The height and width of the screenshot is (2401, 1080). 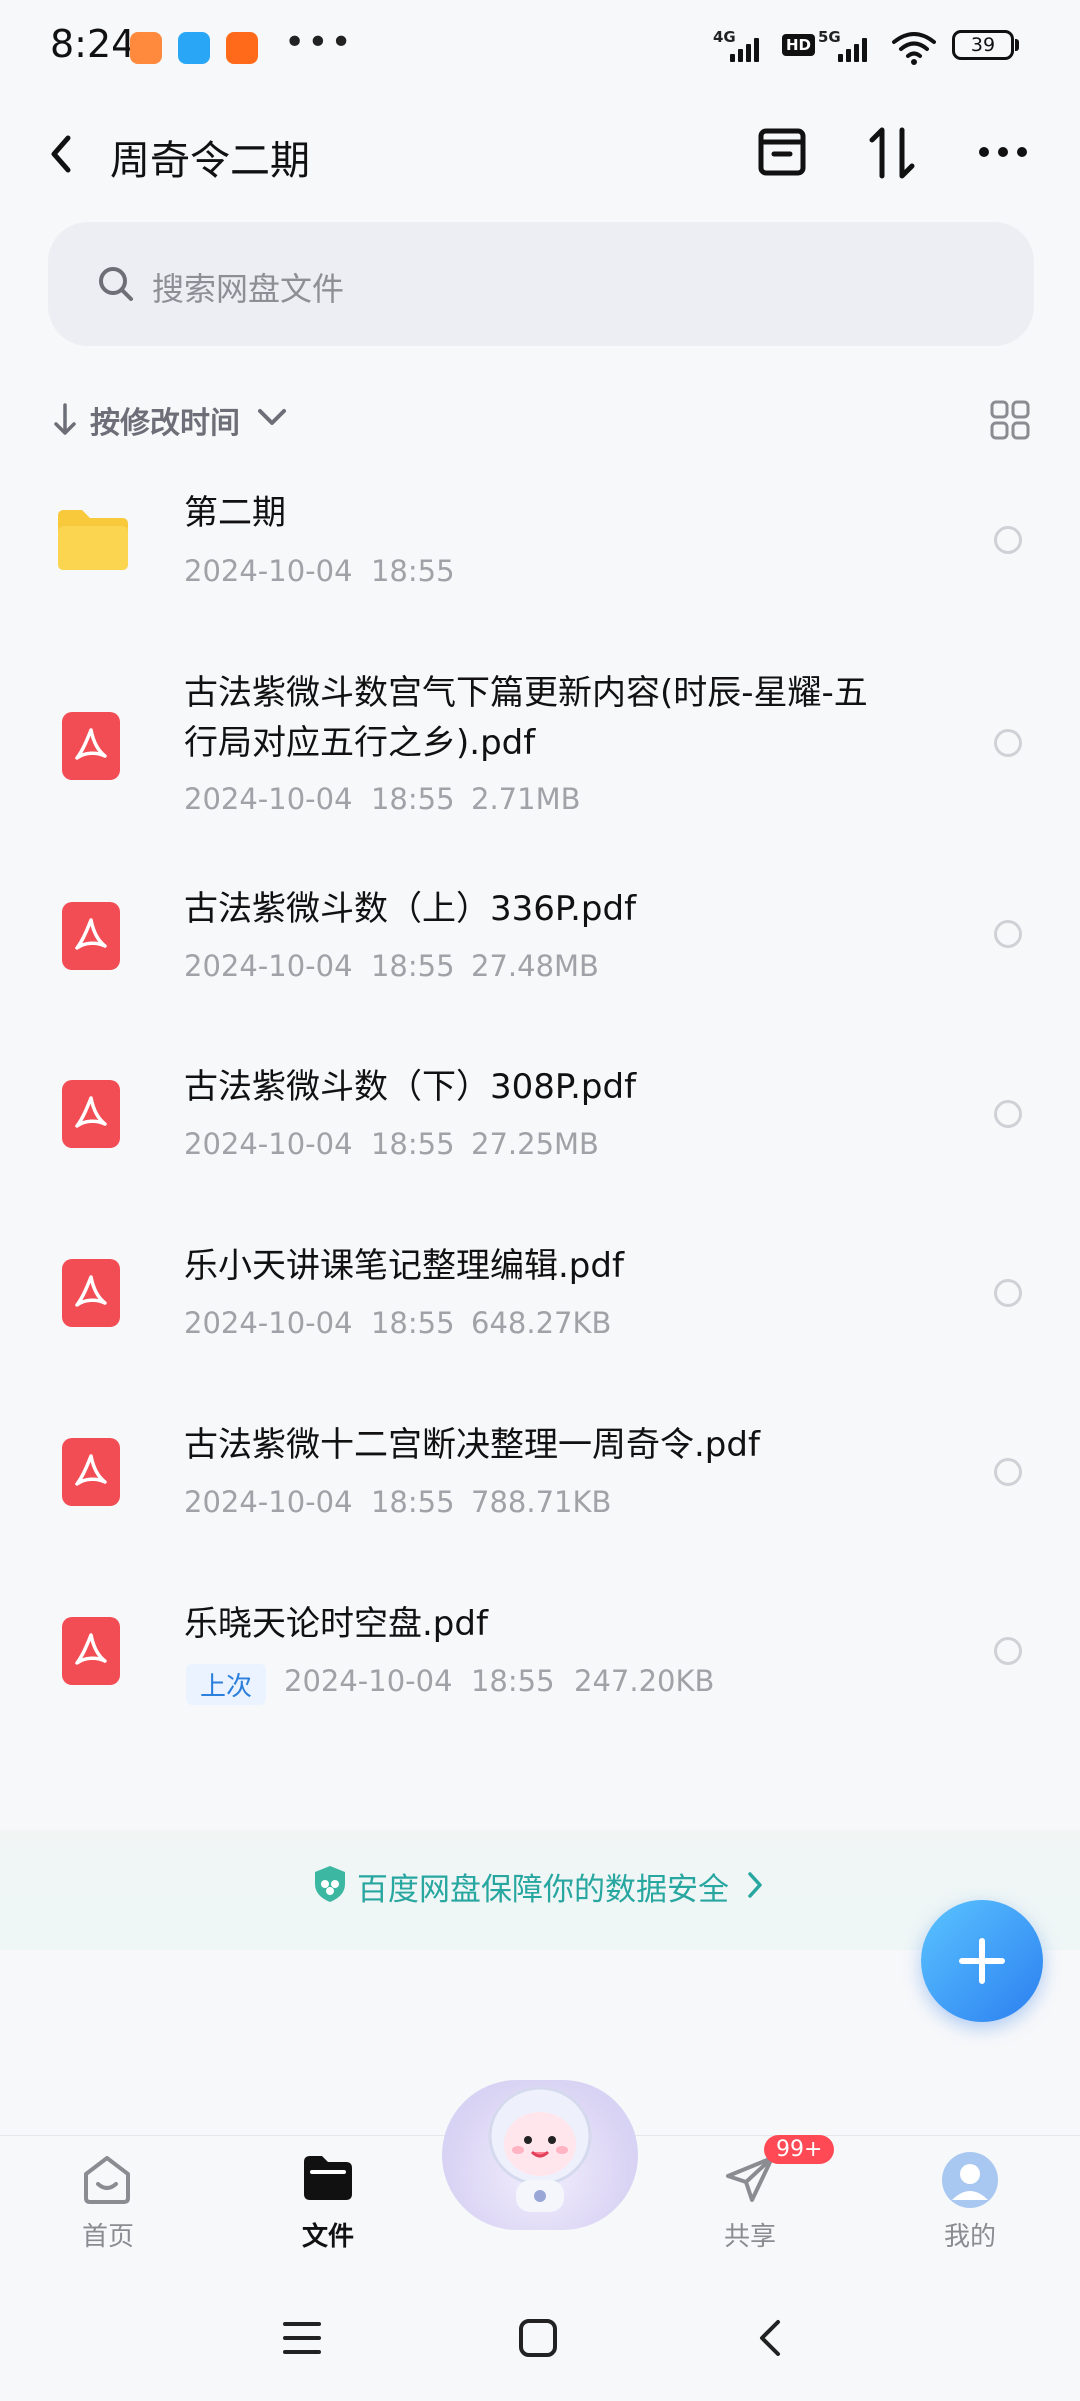 What do you see at coordinates (65, 419) in the screenshot?
I see `arrow-down-icon` at bounding box center [65, 419].